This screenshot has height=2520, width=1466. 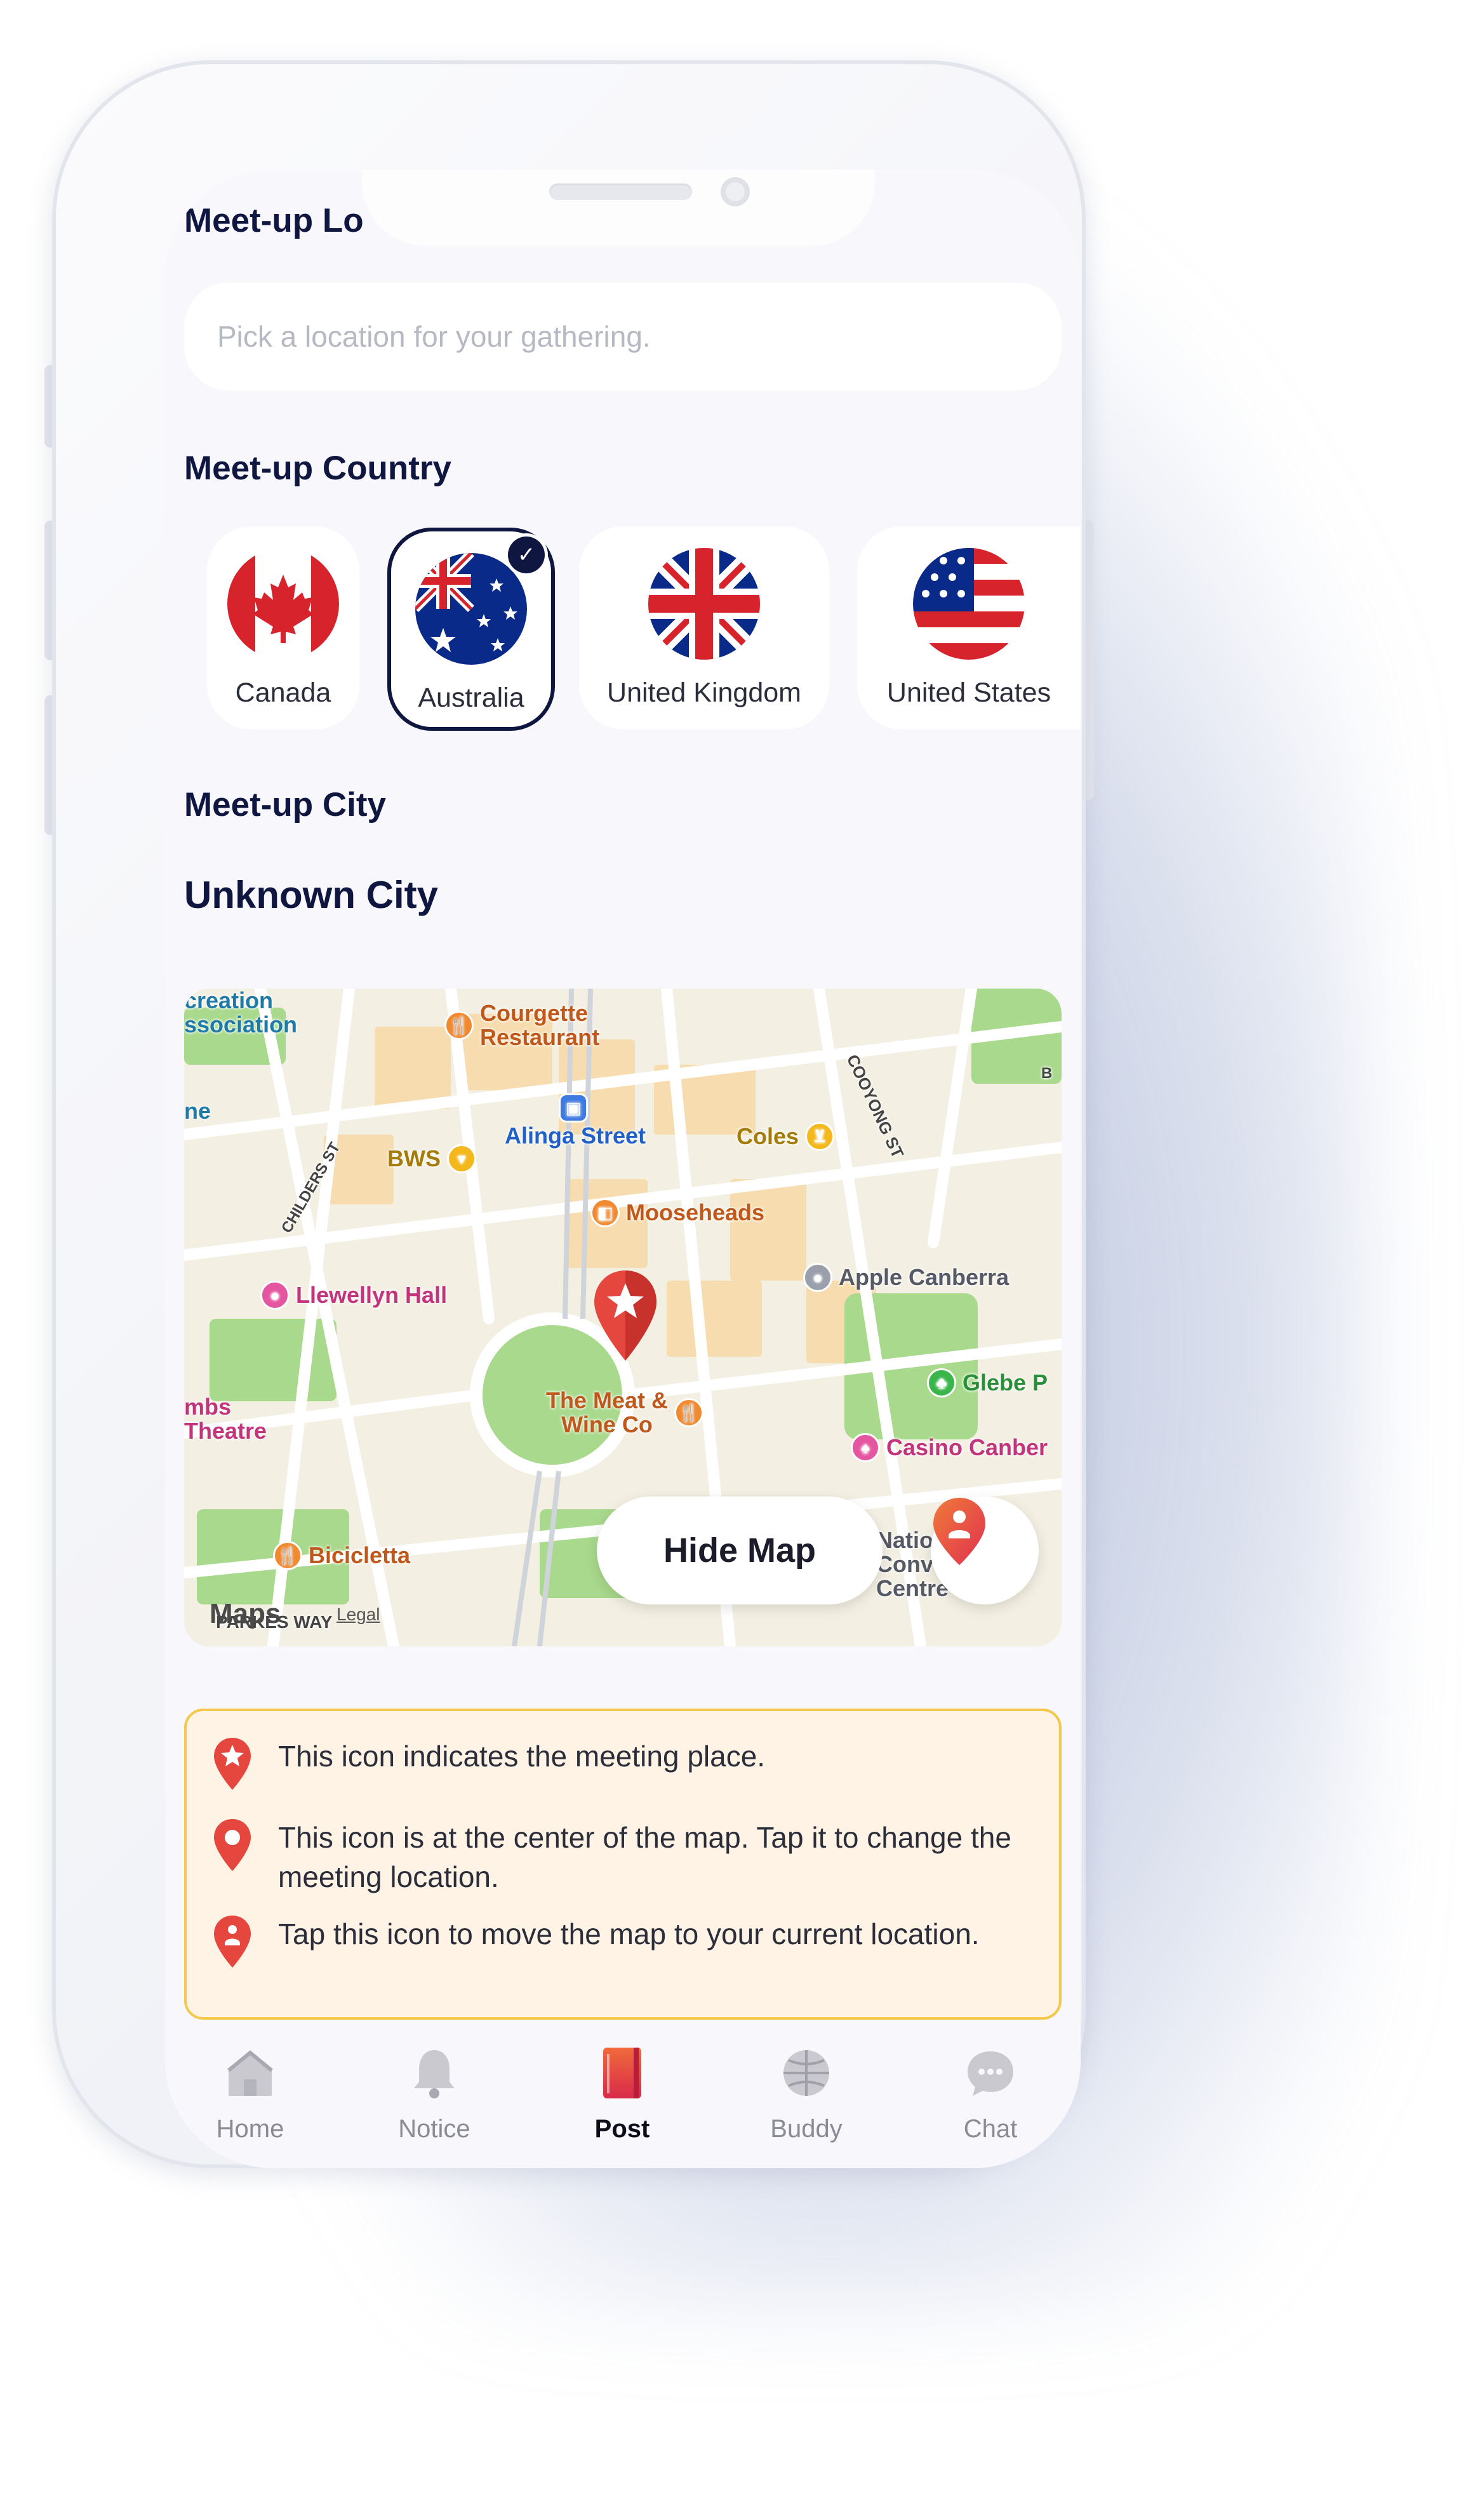 What do you see at coordinates (240, 1013) in the screenshot?
I see `map-poi: creation ssociation` at bounding box center [240, 1013].